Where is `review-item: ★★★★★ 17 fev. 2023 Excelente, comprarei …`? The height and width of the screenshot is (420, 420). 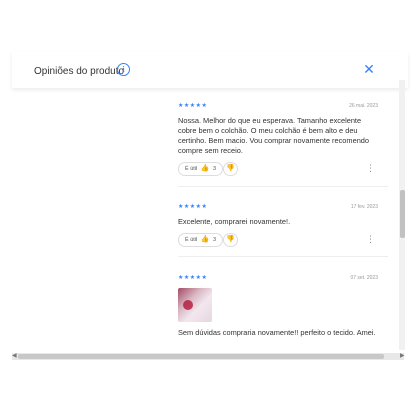 review-item: ★★★★★ 17 fev. 2023 Excelente, comprarei … is located at coordinates (278, 225).